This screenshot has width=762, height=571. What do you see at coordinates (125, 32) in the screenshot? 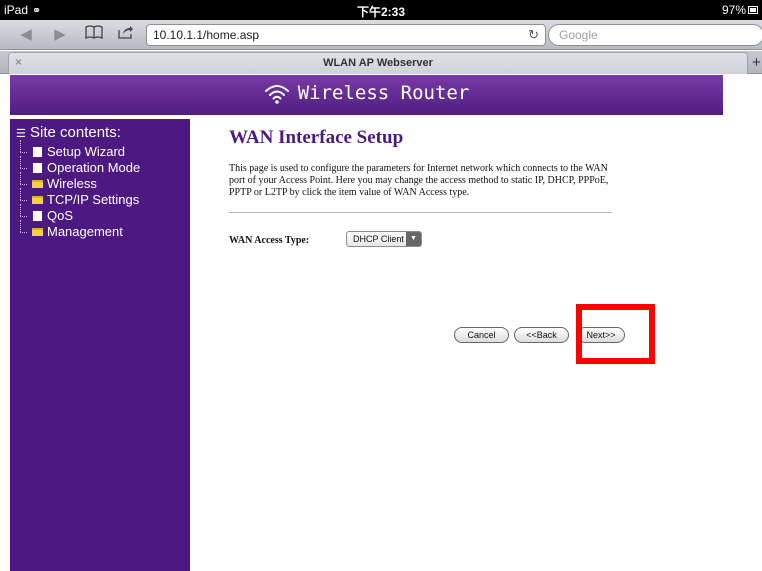
I see `share-arrow-icon` at bounding box center [125, 32].